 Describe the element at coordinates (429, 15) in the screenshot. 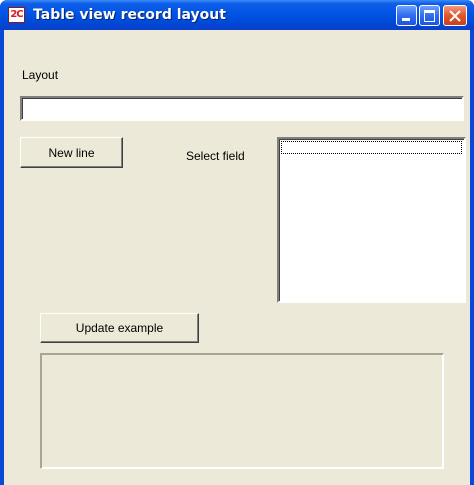

I see `maximize-button` at that location.